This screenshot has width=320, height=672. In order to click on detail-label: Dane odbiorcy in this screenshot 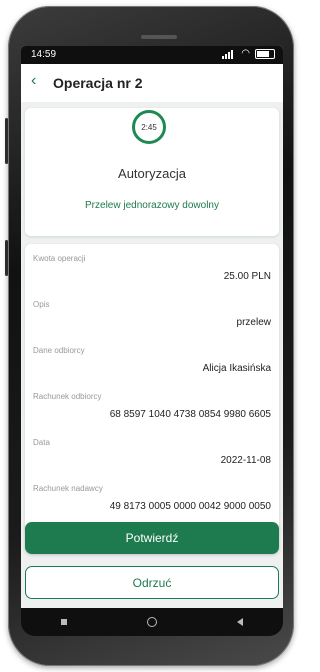, I will do `click(59, 350)`.